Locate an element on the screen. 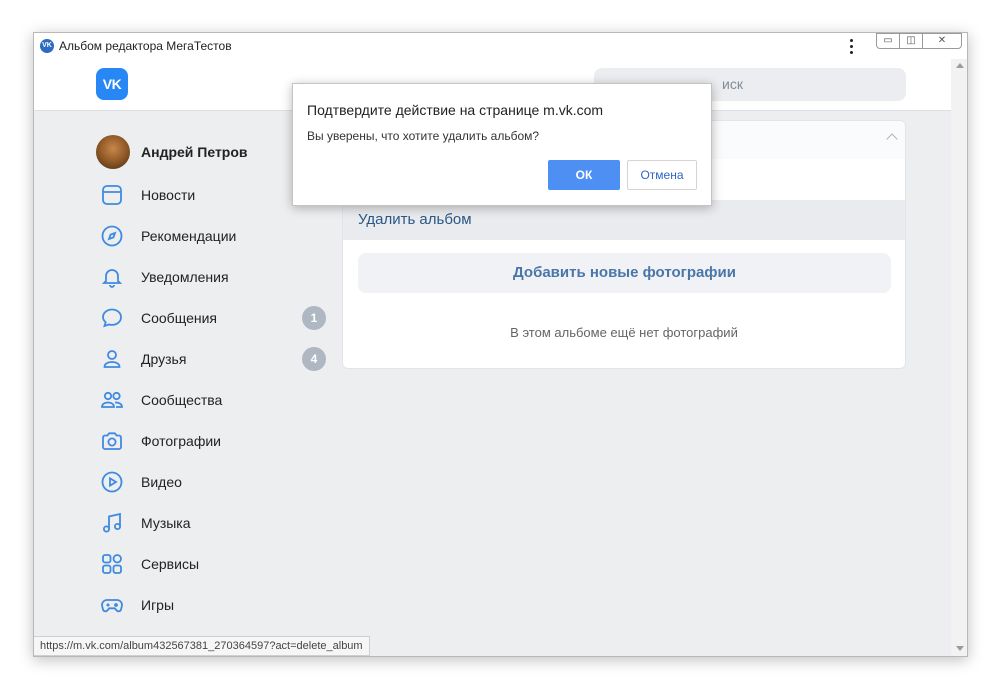  users-icon is located at coordinates (112, 400).